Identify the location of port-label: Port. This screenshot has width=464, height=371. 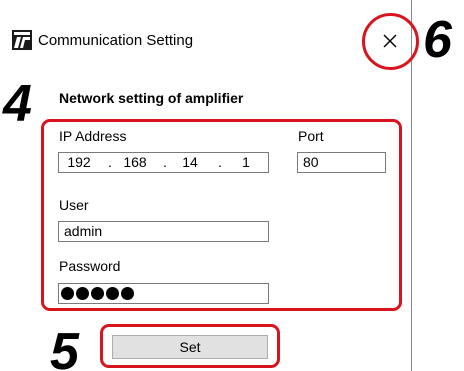
(311, 136).